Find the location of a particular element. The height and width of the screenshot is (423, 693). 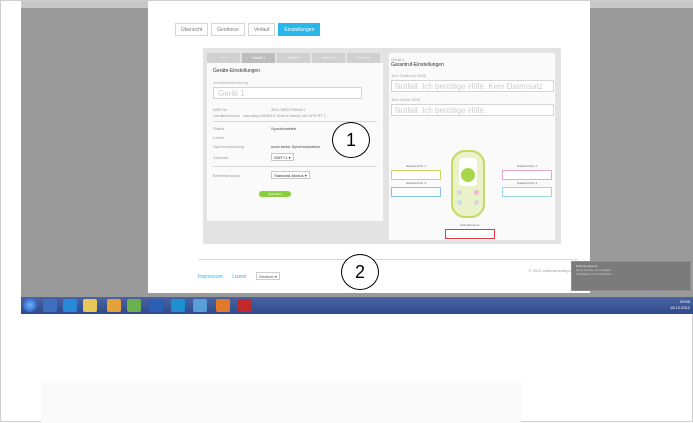

device-label: Gerätenummer is located at coordinates (226, 115).